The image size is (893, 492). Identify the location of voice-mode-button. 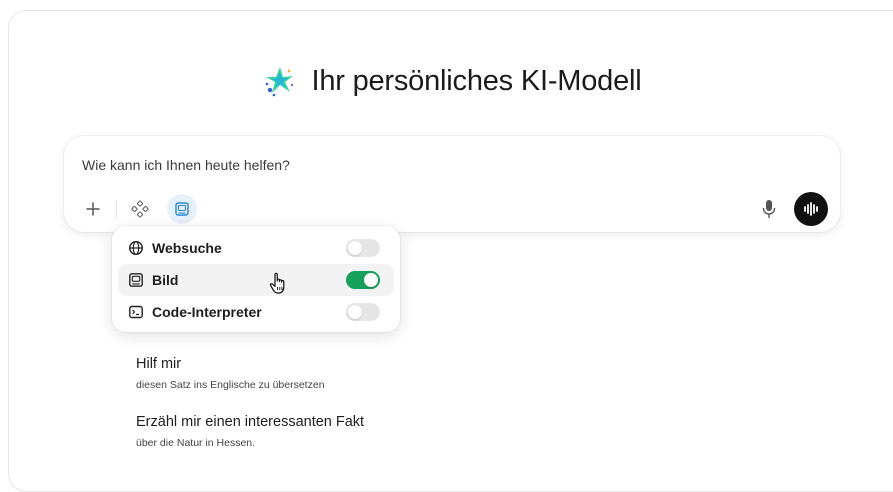
(811, 209).